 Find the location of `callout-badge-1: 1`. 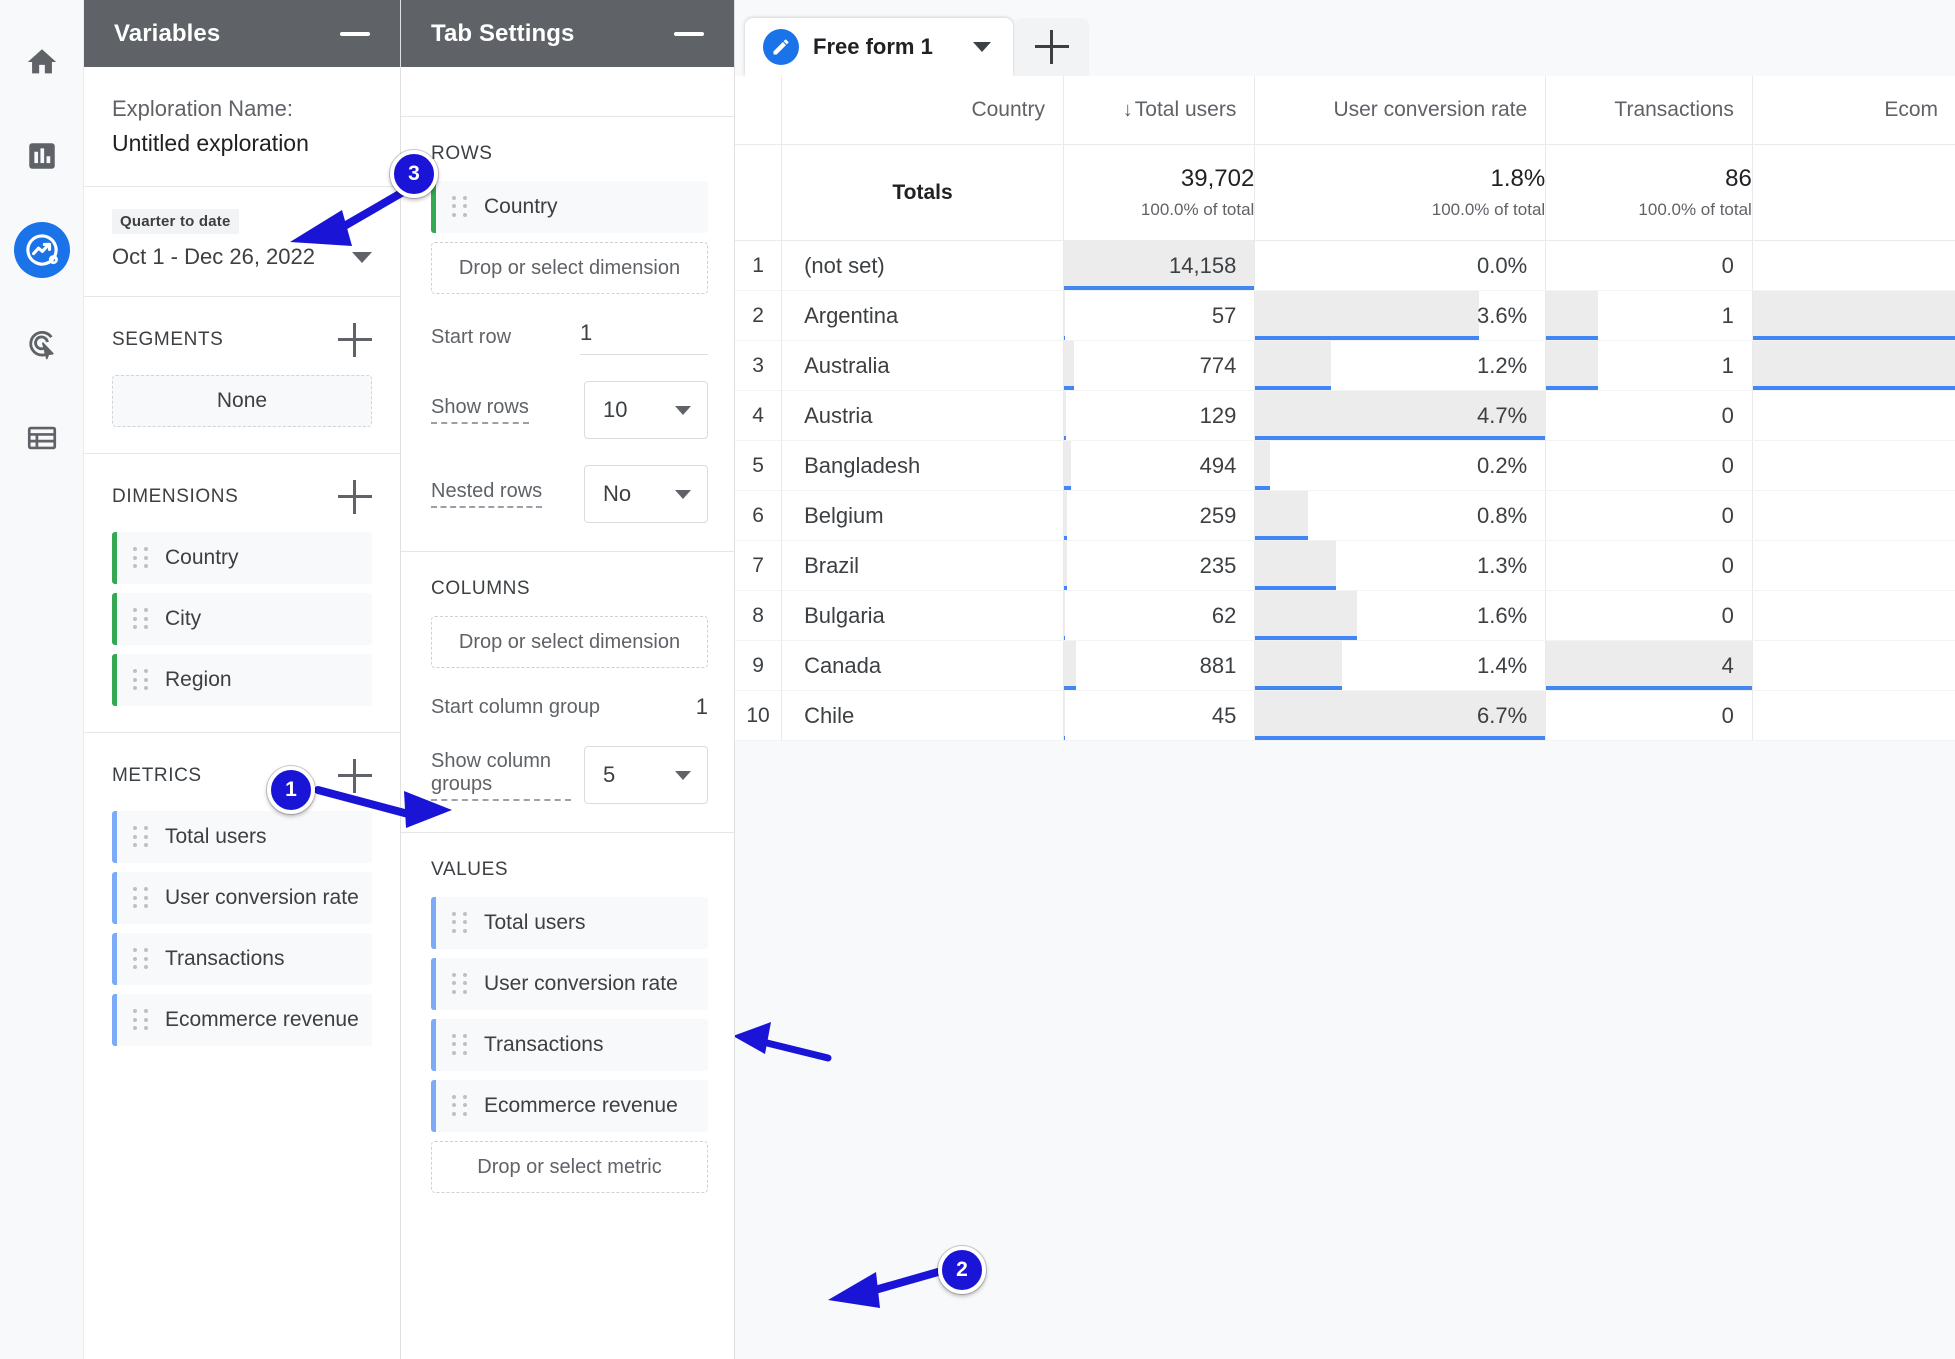

callout-badge-1: 1 is located at coordinates (291, 790).